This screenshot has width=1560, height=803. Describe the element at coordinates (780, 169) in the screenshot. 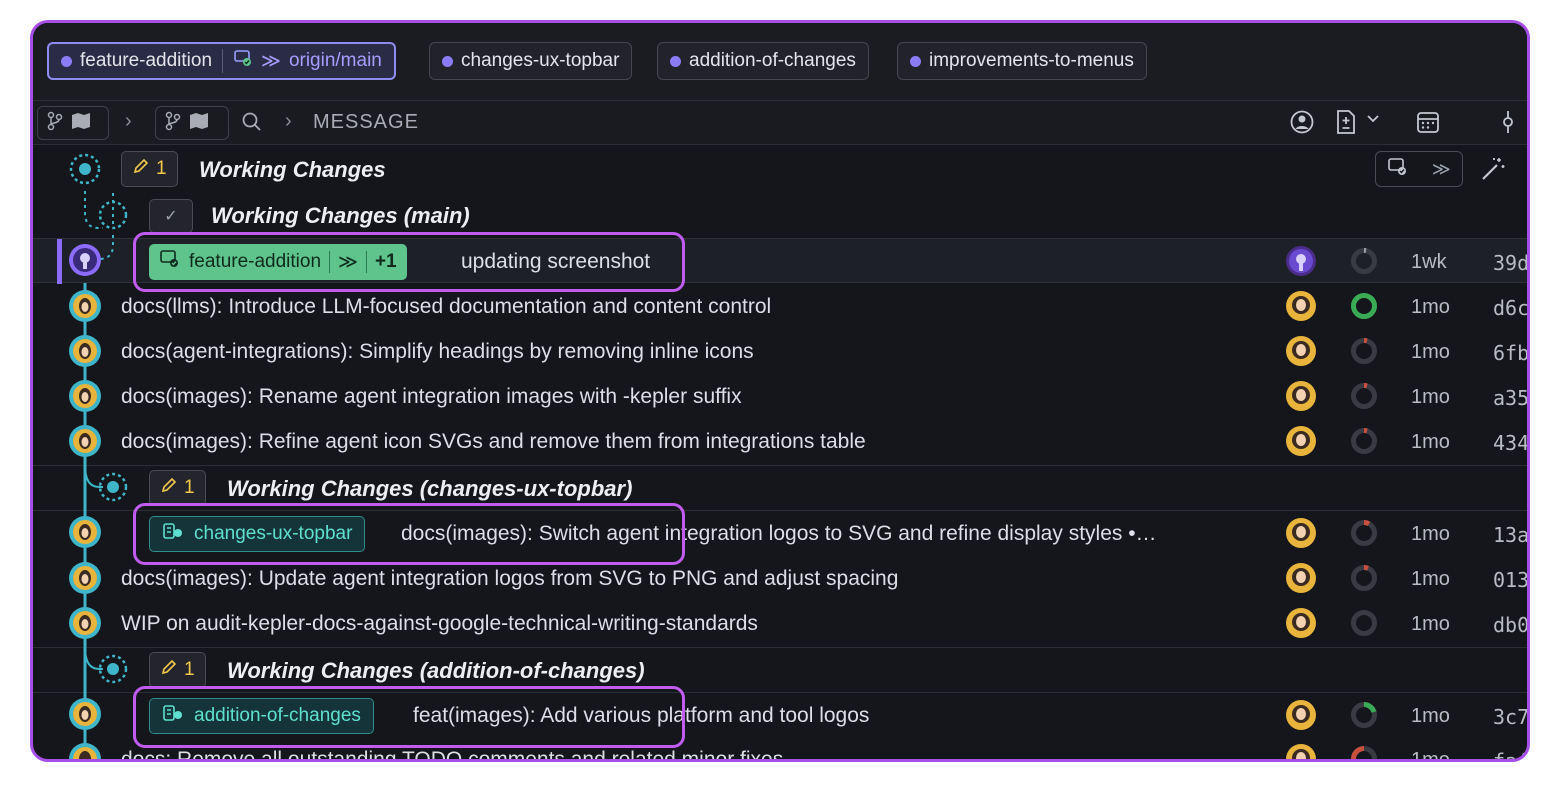

I see `working-changes-row: 1 Working Changes ≫` at that location.